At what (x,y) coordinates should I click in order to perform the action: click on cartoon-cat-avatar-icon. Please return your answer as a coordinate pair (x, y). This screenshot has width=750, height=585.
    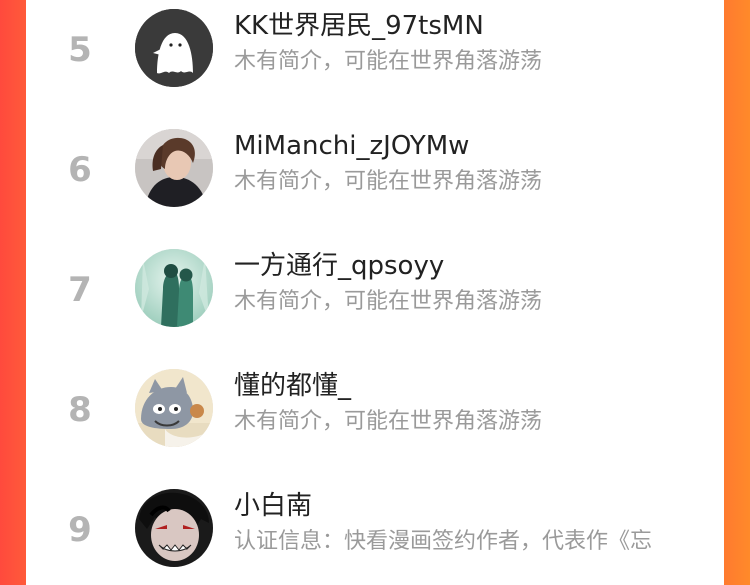
    Looking at the image, I should click on (174, 408).